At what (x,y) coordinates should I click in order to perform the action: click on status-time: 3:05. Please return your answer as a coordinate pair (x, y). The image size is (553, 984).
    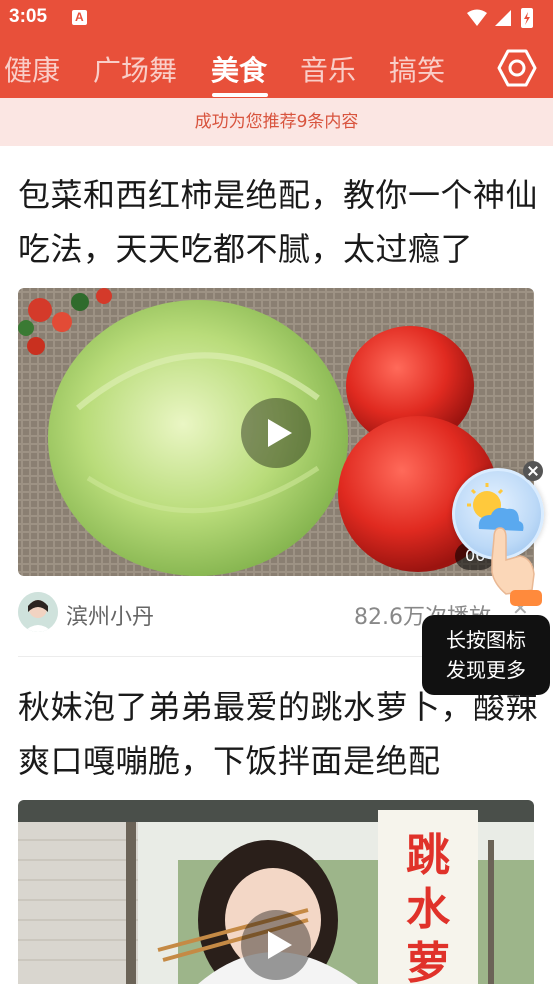
    Looking at the image, I should click on (28, 16).